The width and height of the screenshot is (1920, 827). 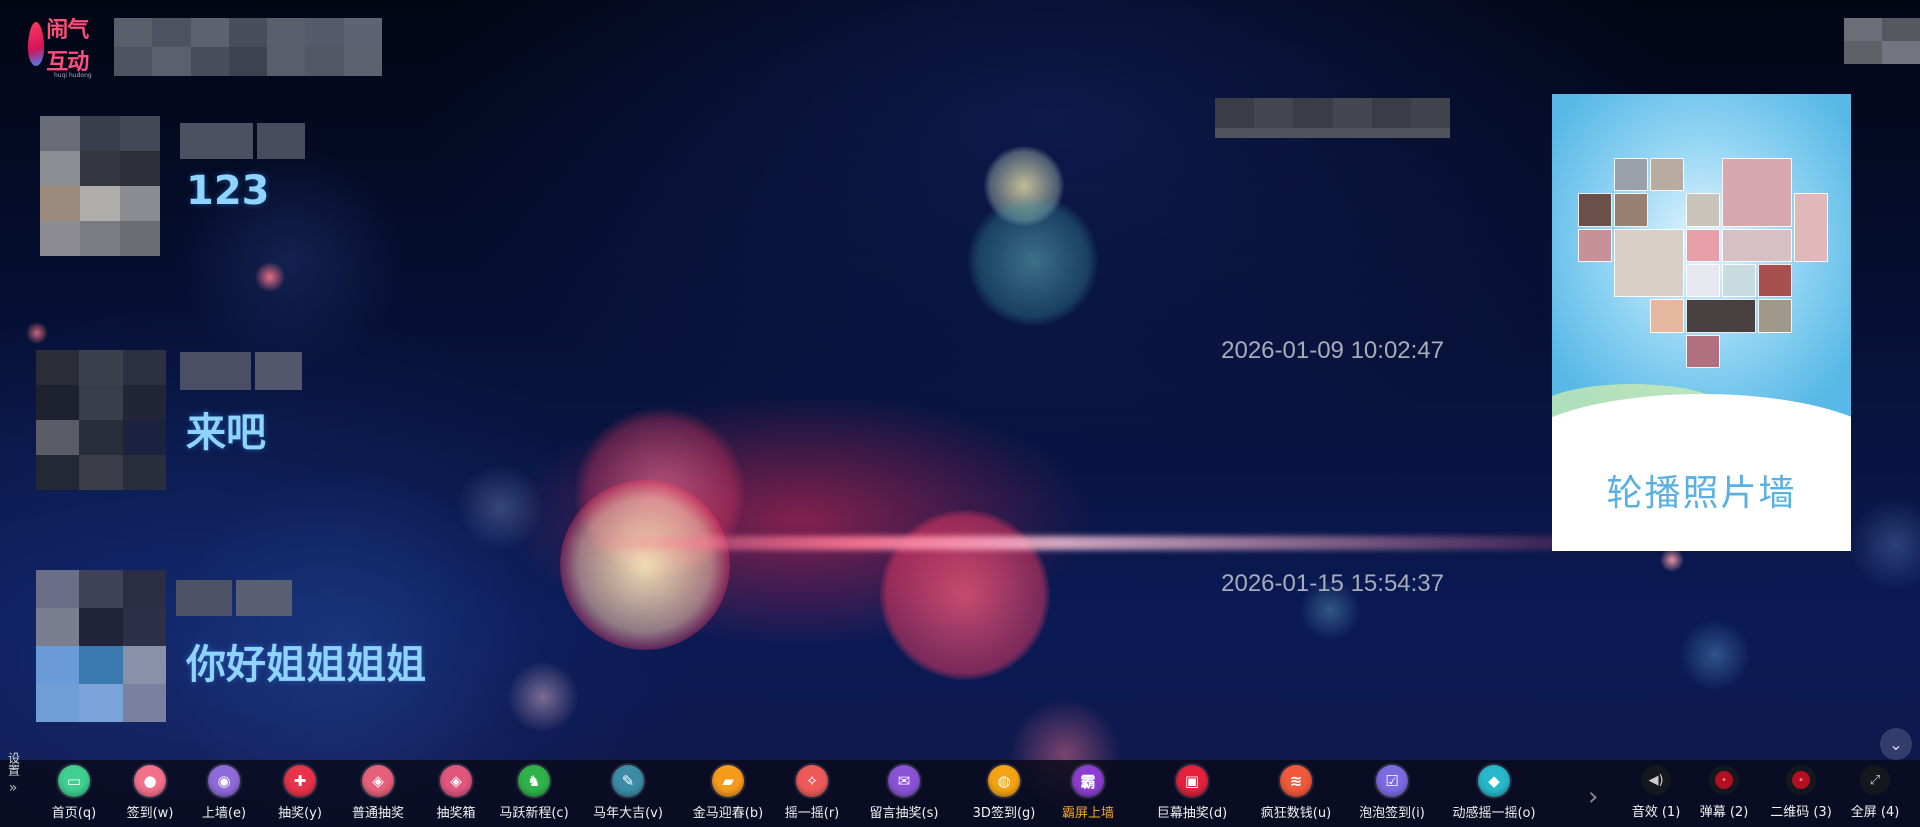 I want to click on message-timestamp: 2026-01-15 15:54:37, so click(x=1332, y=583).